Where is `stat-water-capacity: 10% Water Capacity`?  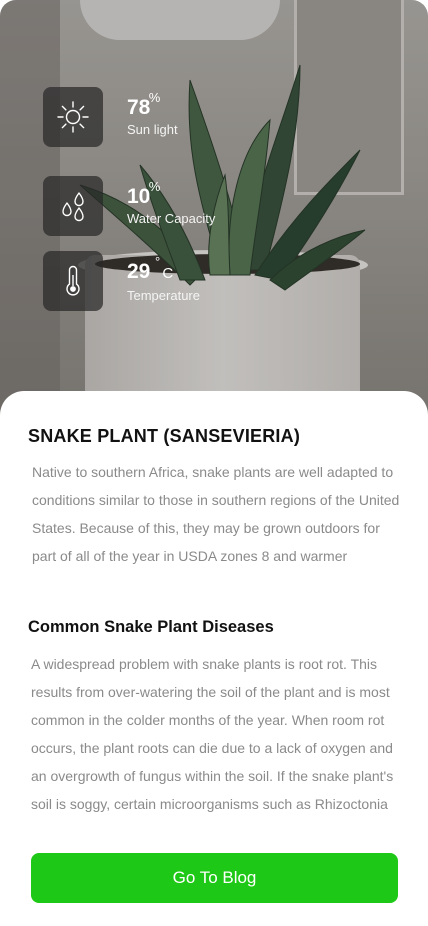
stat-water-capacity: 10% Water Capacity is located at coordinates (129, 206).